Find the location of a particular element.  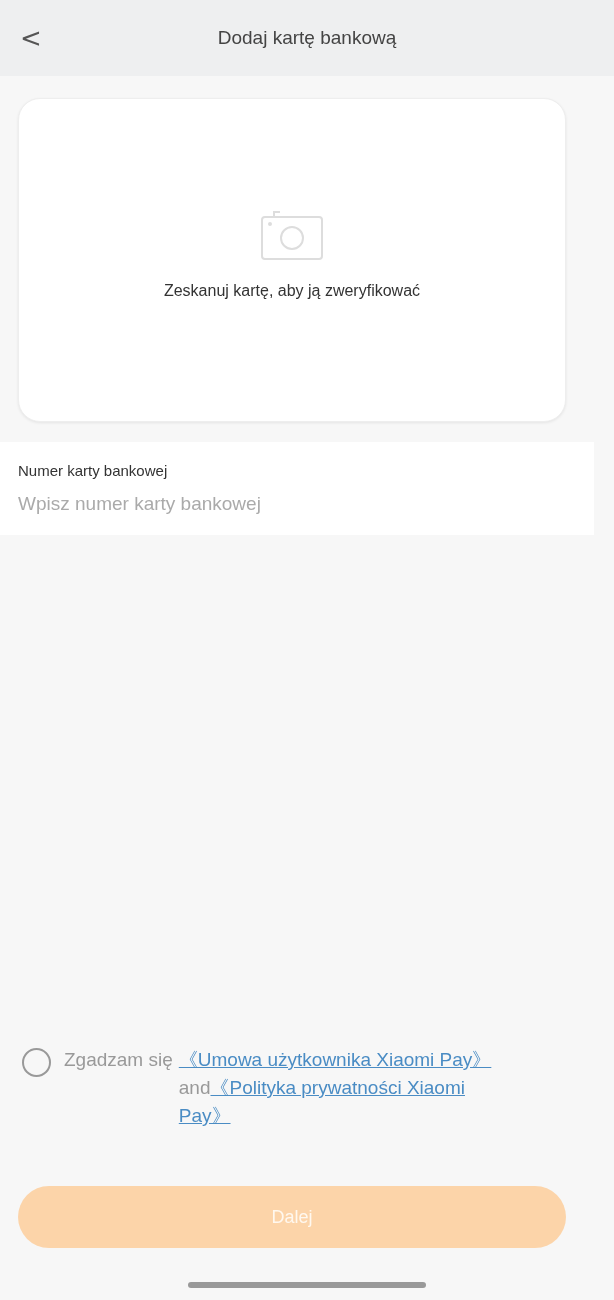

camera-icon is located at coordinates (292, 235).